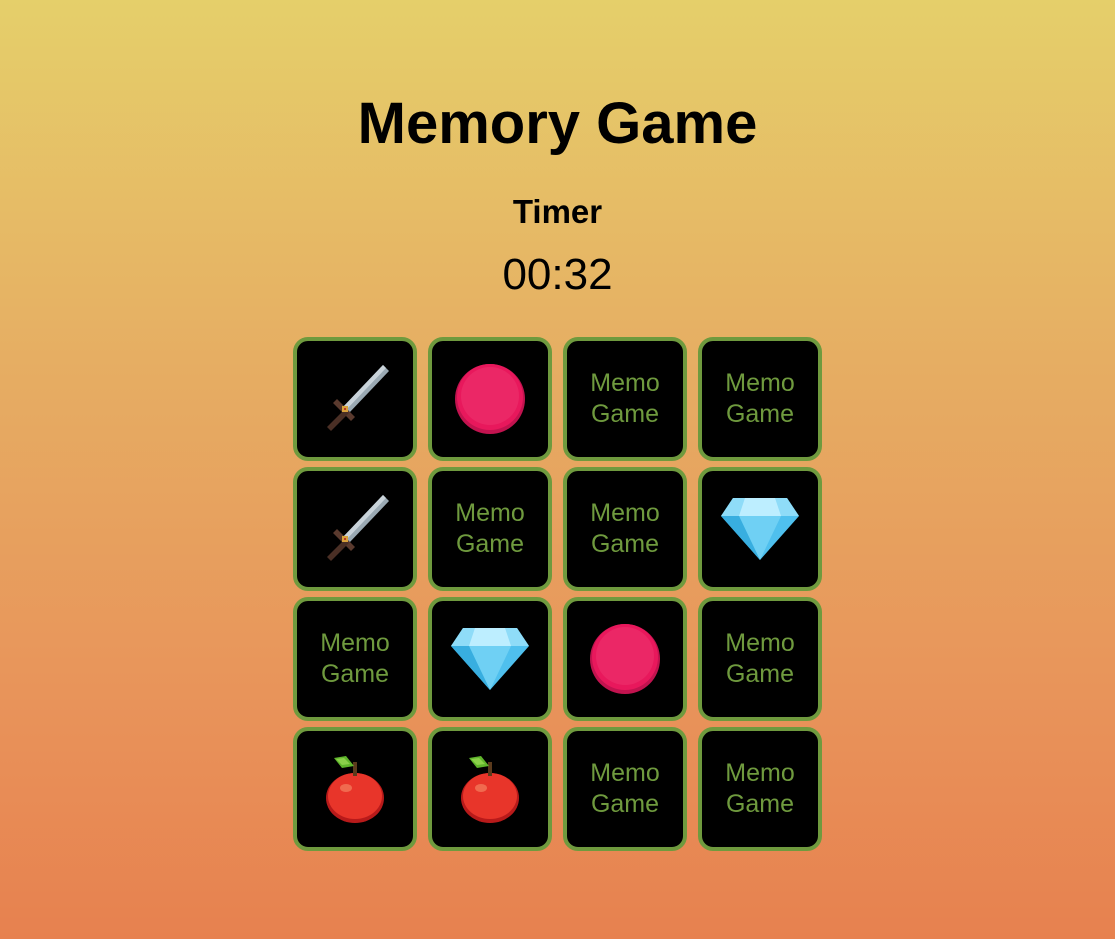 The image size is (1115, 939). Describe the element at coordinates (557, 211) in the screenshot. I see `timer-label: Timer` at that location.